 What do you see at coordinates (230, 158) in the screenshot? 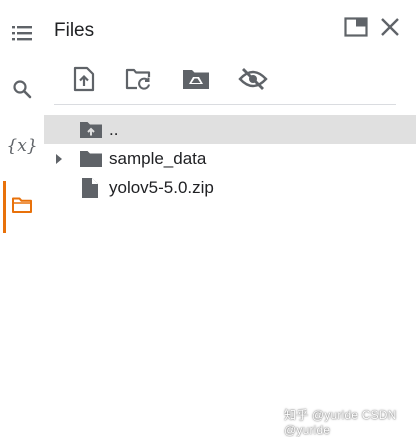
I see `file-row-folder: sample_data` at bounding box center [230, 158].